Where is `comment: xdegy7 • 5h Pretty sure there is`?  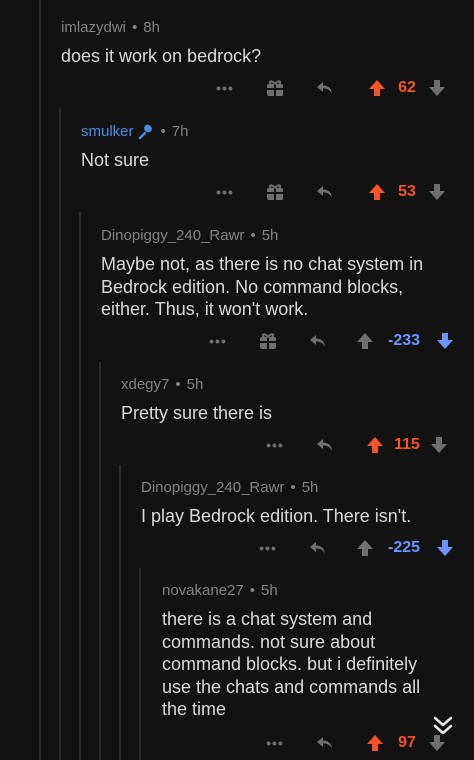
comment: xdegy7 • 5h Pretty sure there is is located at coordinates (297, 400).